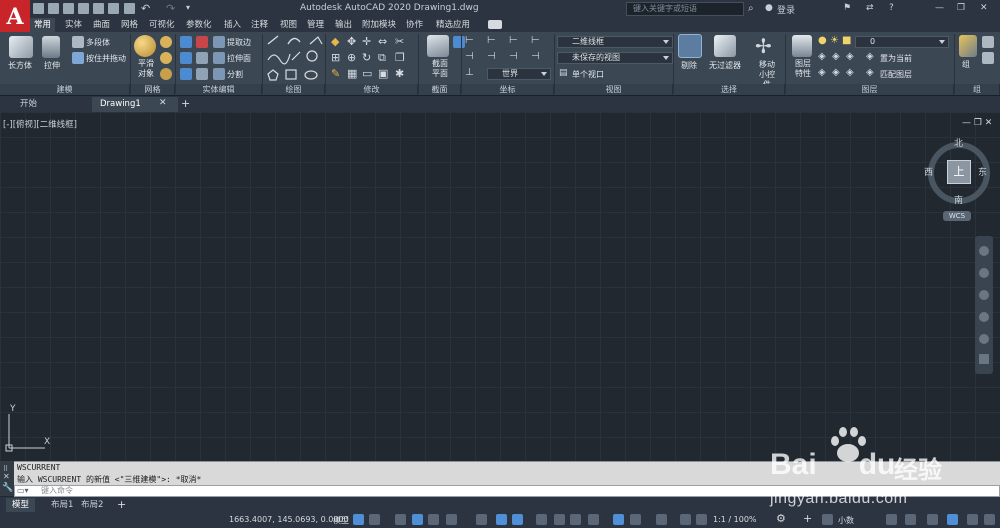  What do you see at coordinates (513, 56) in the screenshot?
I see `ucs-face-icon: ⊣` at bounding box center [513, 56].